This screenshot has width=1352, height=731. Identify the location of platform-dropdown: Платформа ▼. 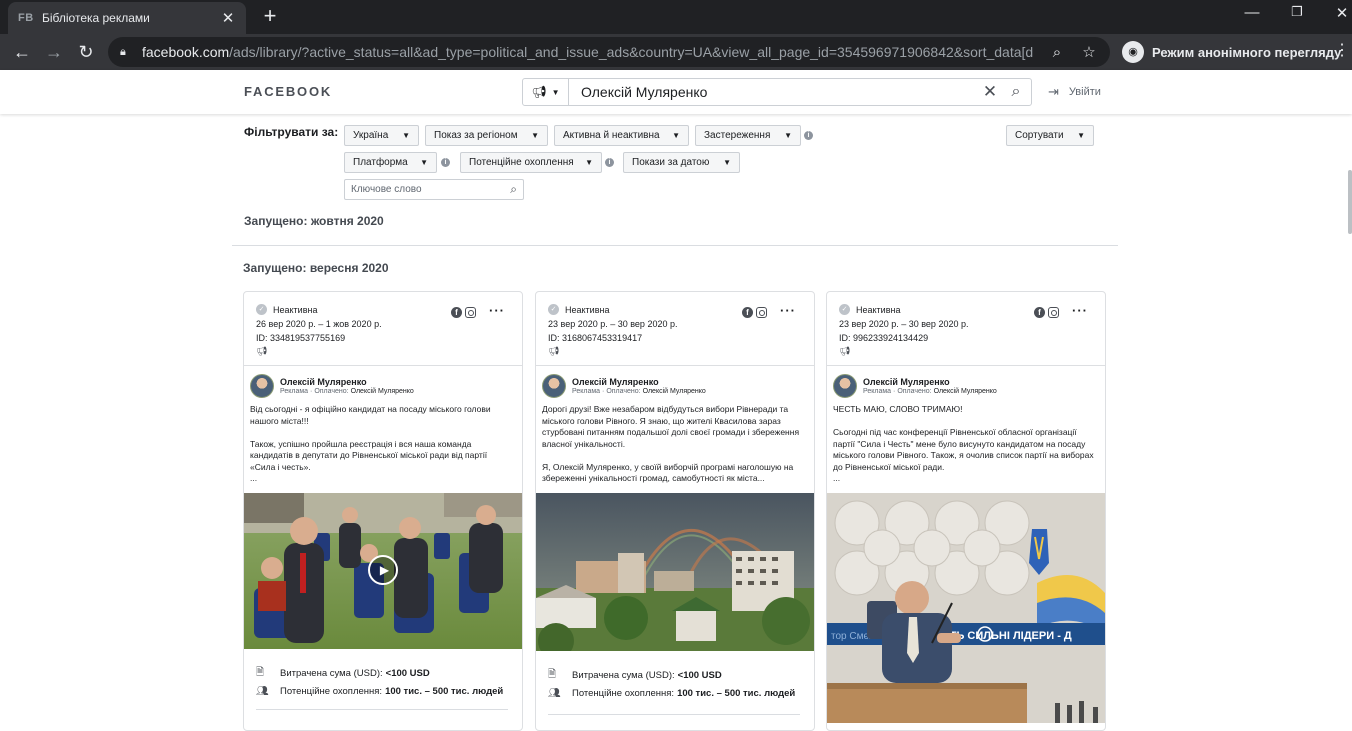
(390, 162).